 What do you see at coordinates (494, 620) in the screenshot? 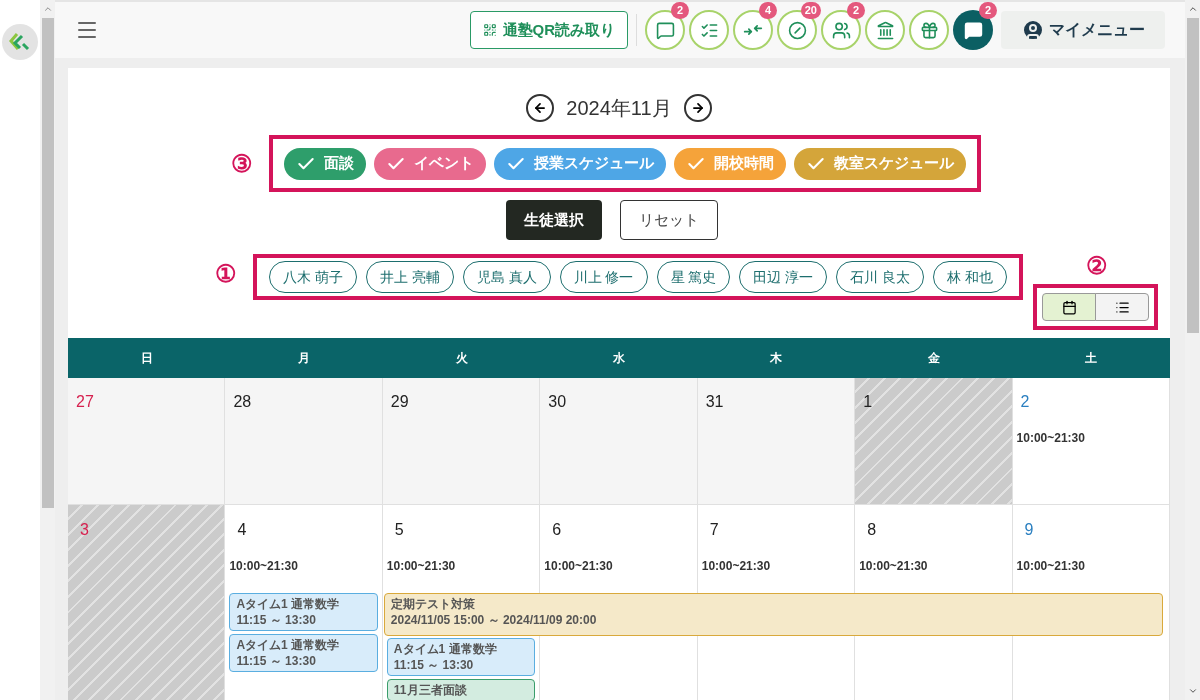
I see `event-time: 2024/11/05 15:00 ～ 2024/11/09 20:00` at bounding box center [494, 620].